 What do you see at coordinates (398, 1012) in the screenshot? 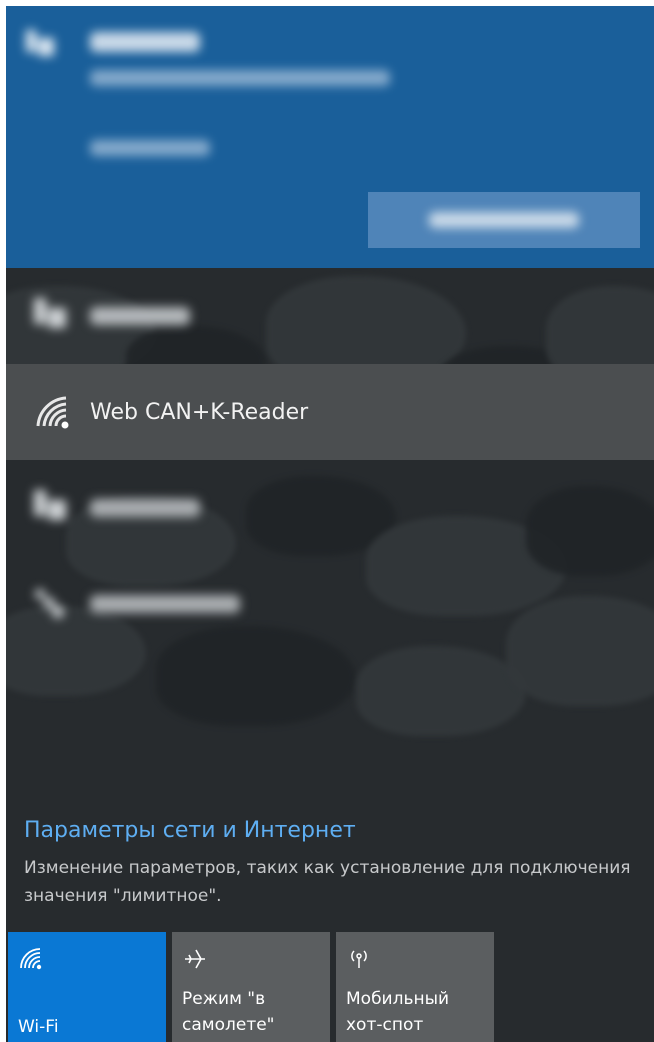
I see `tile-label: Мобильный хот-спот` at bounding box center [398, 1012].